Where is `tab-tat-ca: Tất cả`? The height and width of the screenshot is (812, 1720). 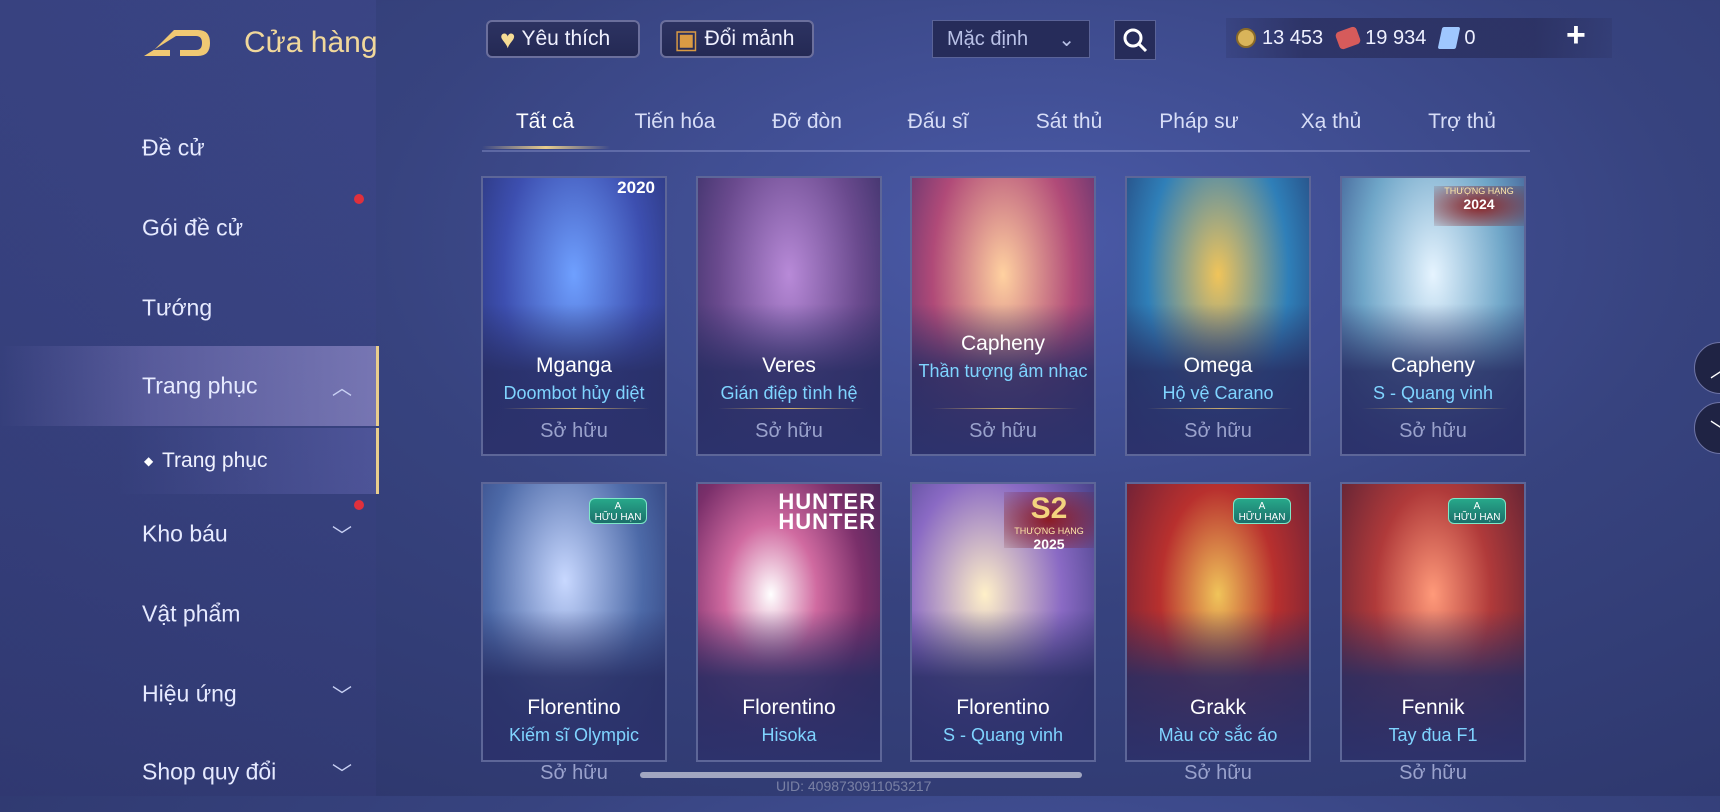 tab-tat-ca: Tất cả is located at coordinates (545, 122).